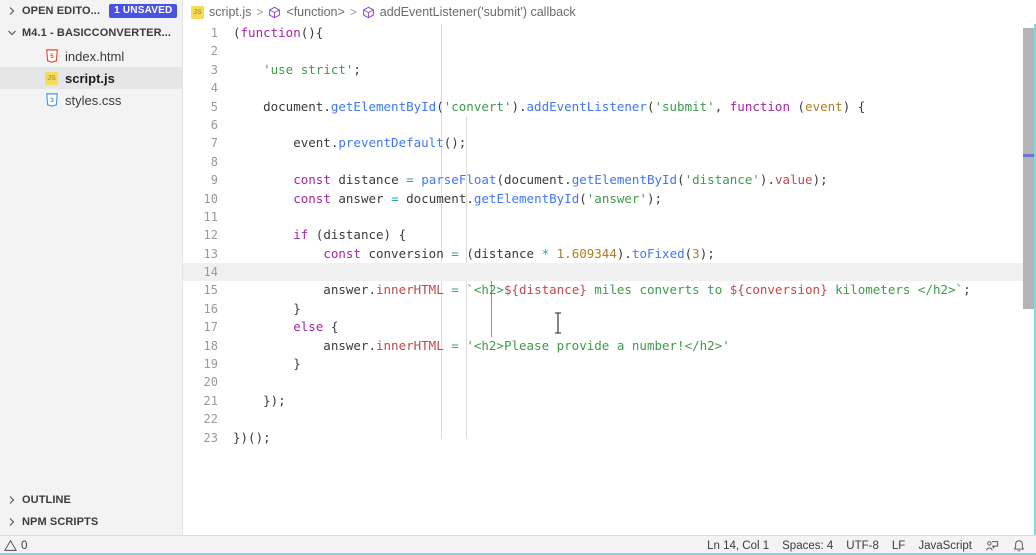  I want to click on line-text: else {, so click(285, 327).